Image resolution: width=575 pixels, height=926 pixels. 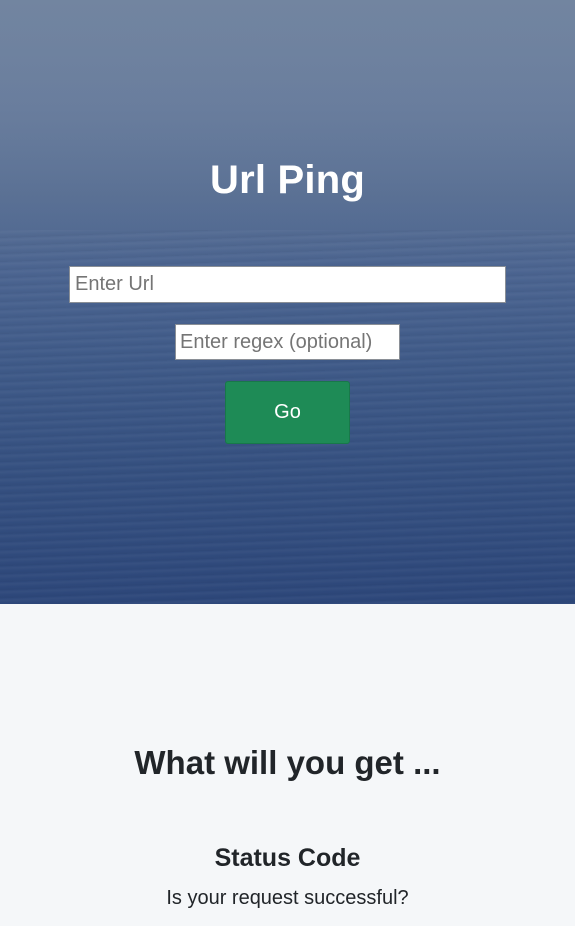 What do you see at coordinates (287, 412) in the screenshot?
I see `go-button: Go` at bounding box center [287, 412].